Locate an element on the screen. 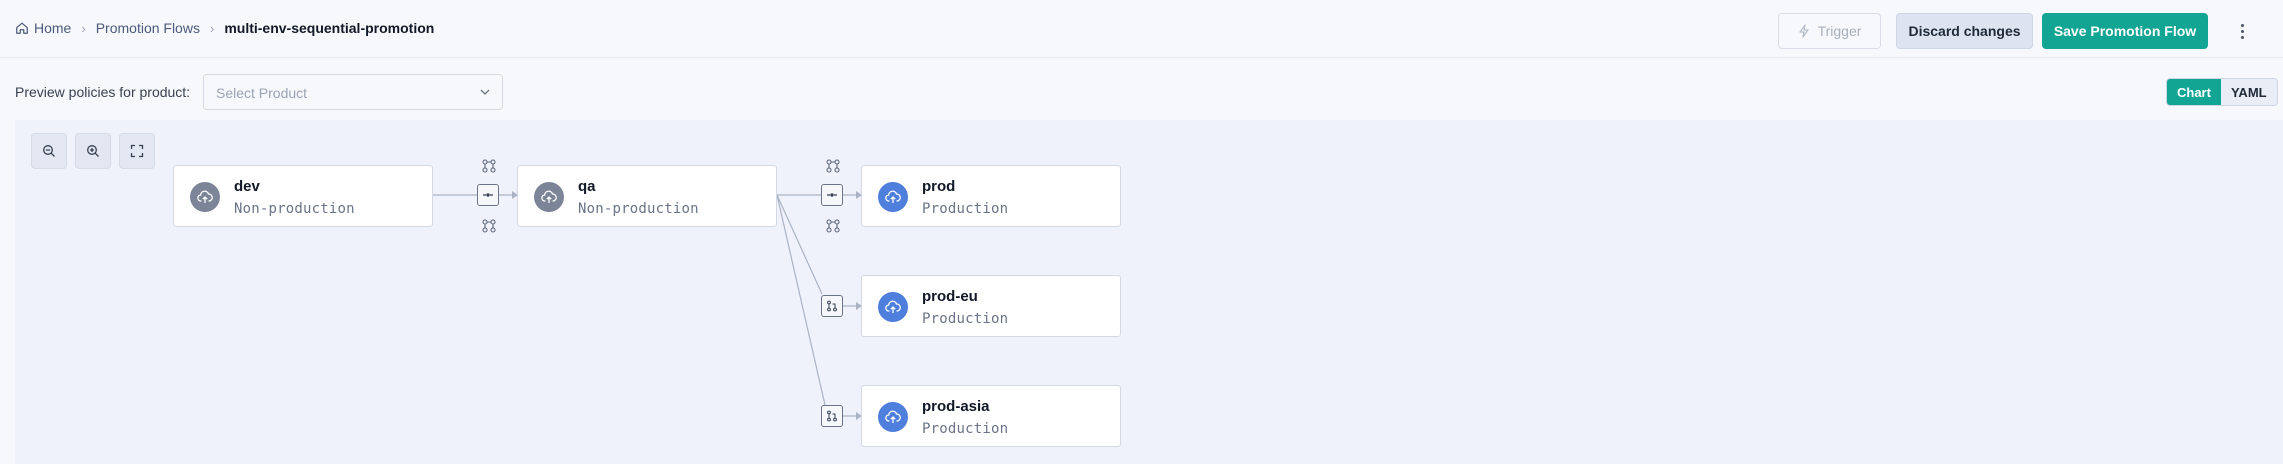 The height and width of the screenshot is (464, 2283). environment-name: prod-eu is located at coordinates (950, 296).